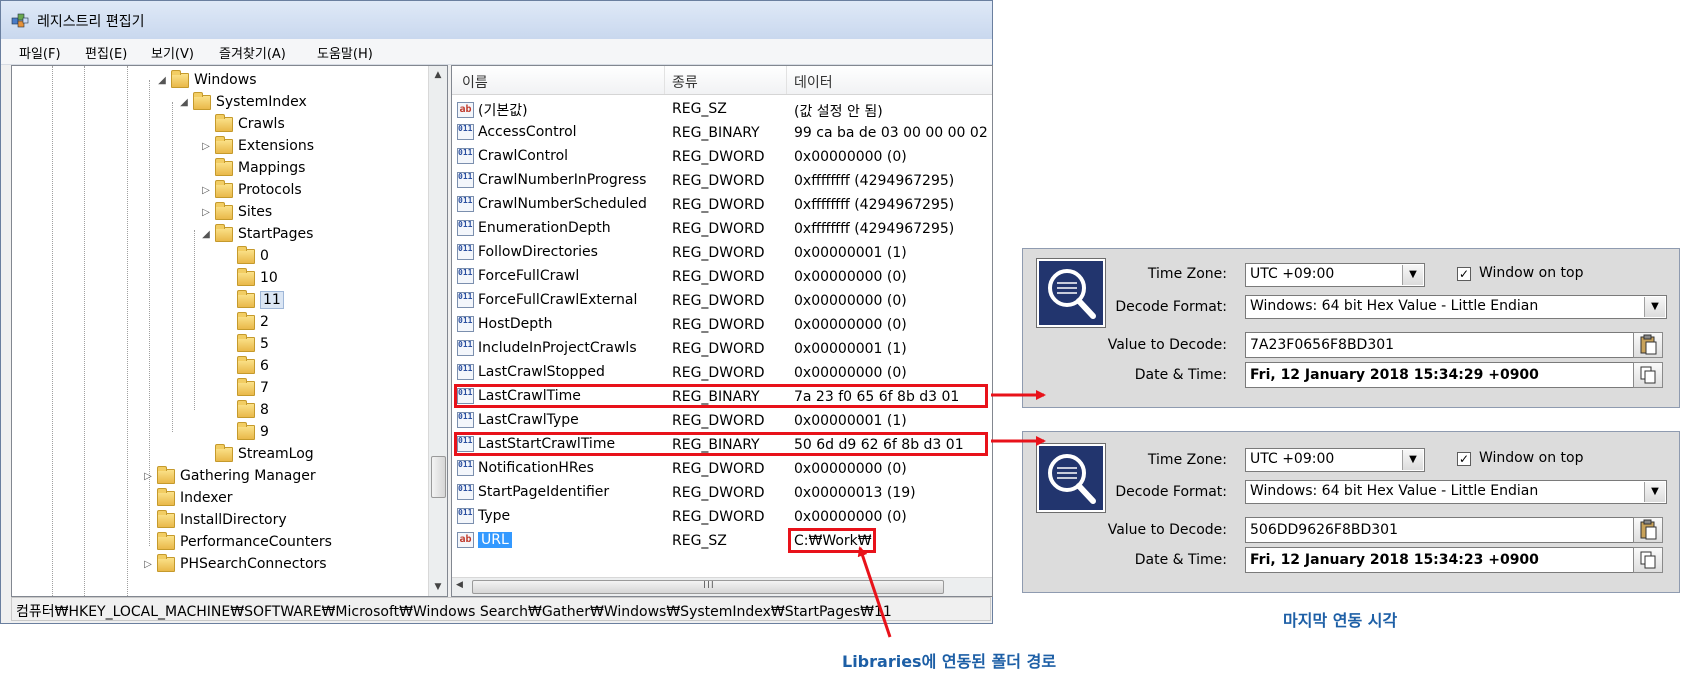  Describe the element at coordinates (949, 661) in the screenshot. I see `folder-path-caption: Libraries에 연동된 폴더 경로` at that location.